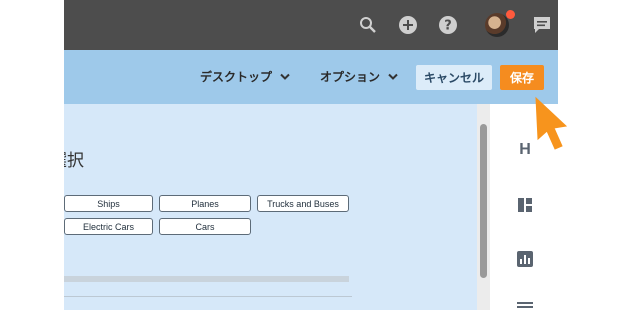  I want to click on desktop-dropdown: デスクトップ, so click(245, 76).